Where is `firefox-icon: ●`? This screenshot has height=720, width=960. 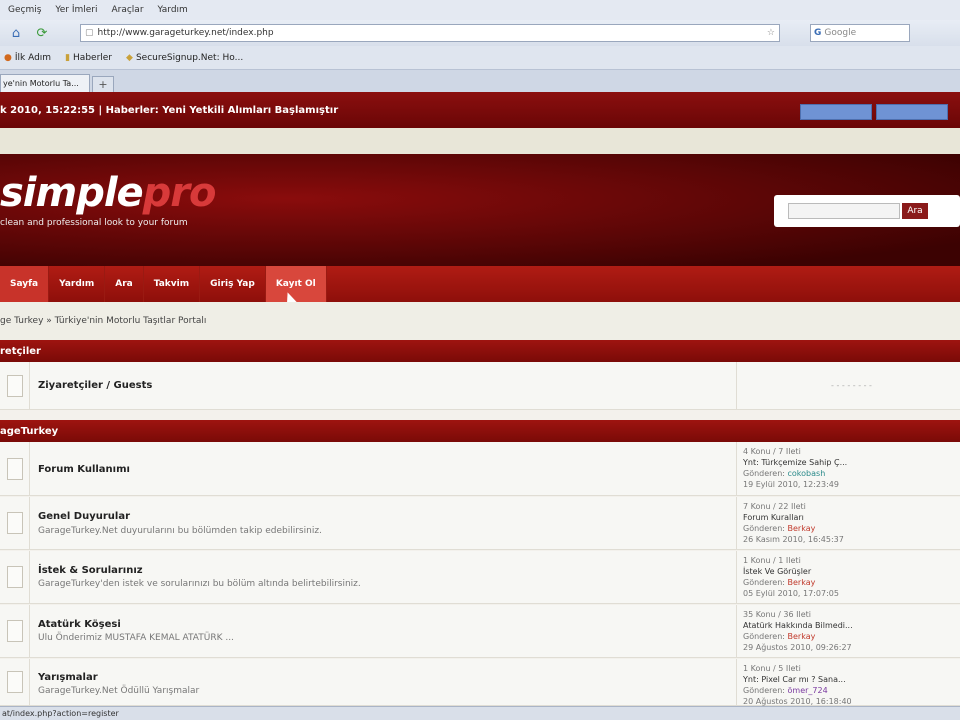
firefox-icon: ● is located at coordinates (8, 57).